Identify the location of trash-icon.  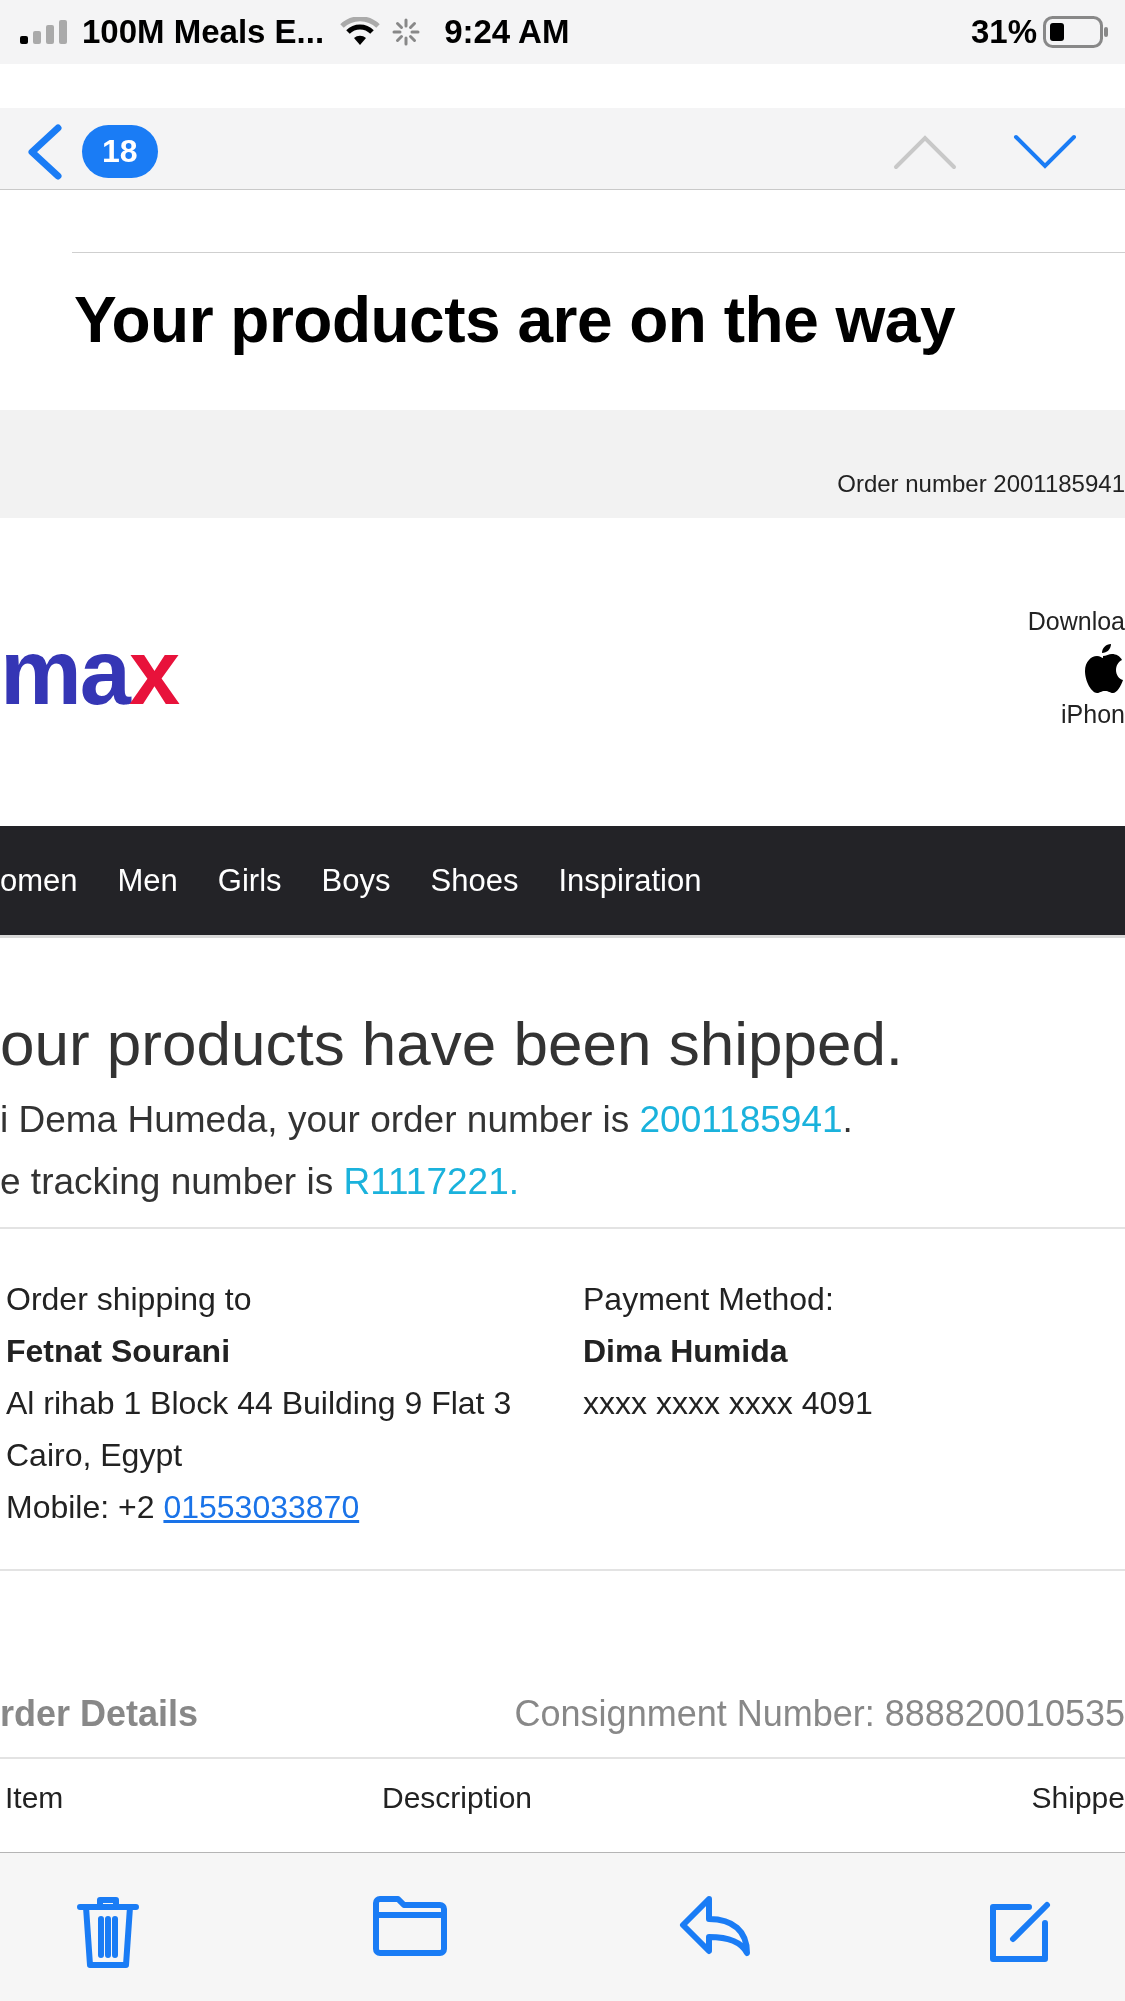
(108, 1932).